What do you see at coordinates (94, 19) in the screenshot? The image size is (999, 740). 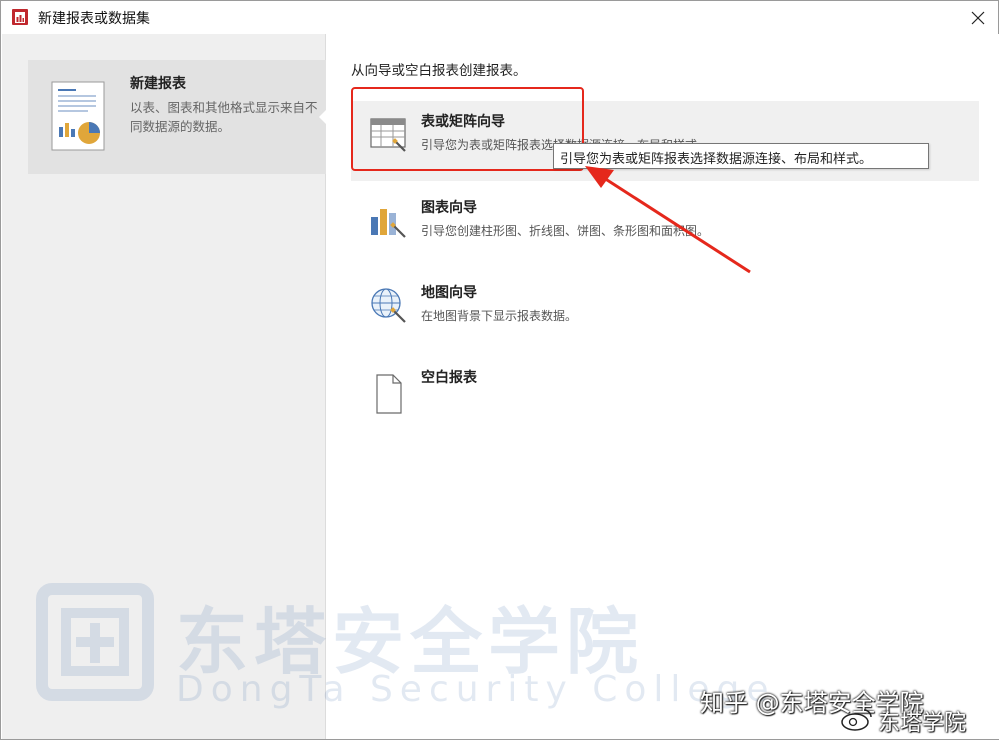 I see `window-title: 新建报表或数据集` at bounding box center [94, 19].